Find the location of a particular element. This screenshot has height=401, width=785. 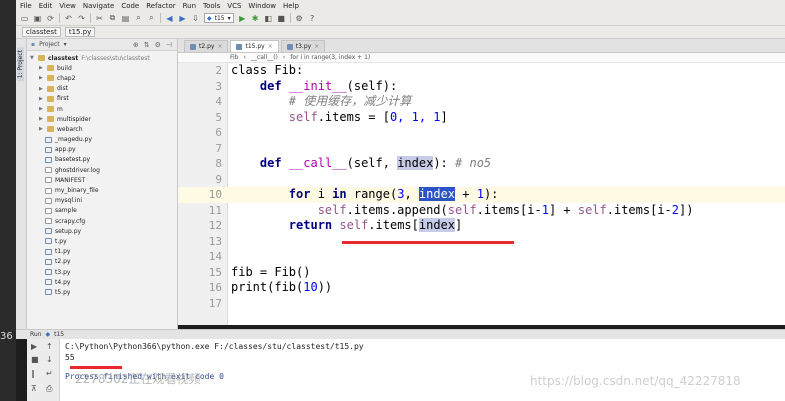

find-icon: ⌕ is located at coordinates (138, 18).